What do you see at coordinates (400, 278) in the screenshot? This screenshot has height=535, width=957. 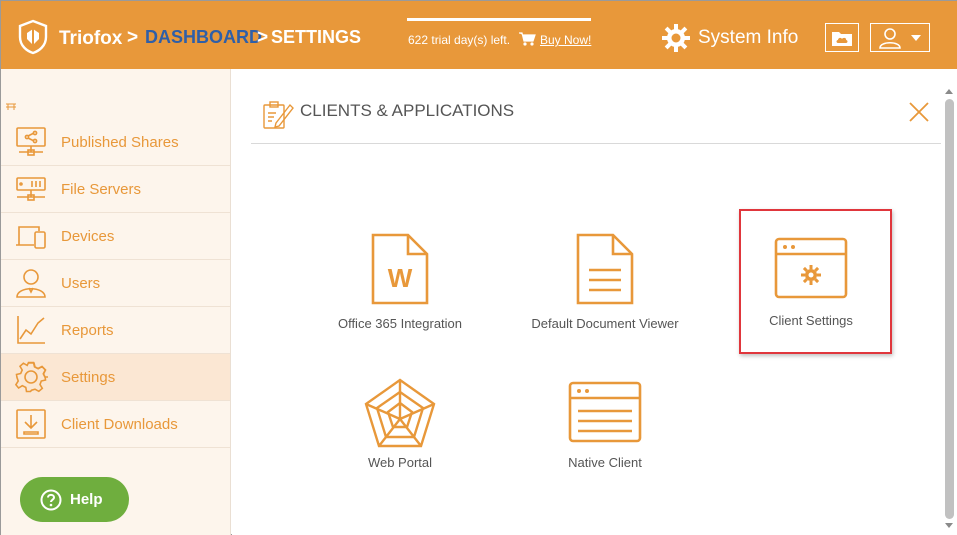 I see `svg-text: W` at bounding box center [400, 278].